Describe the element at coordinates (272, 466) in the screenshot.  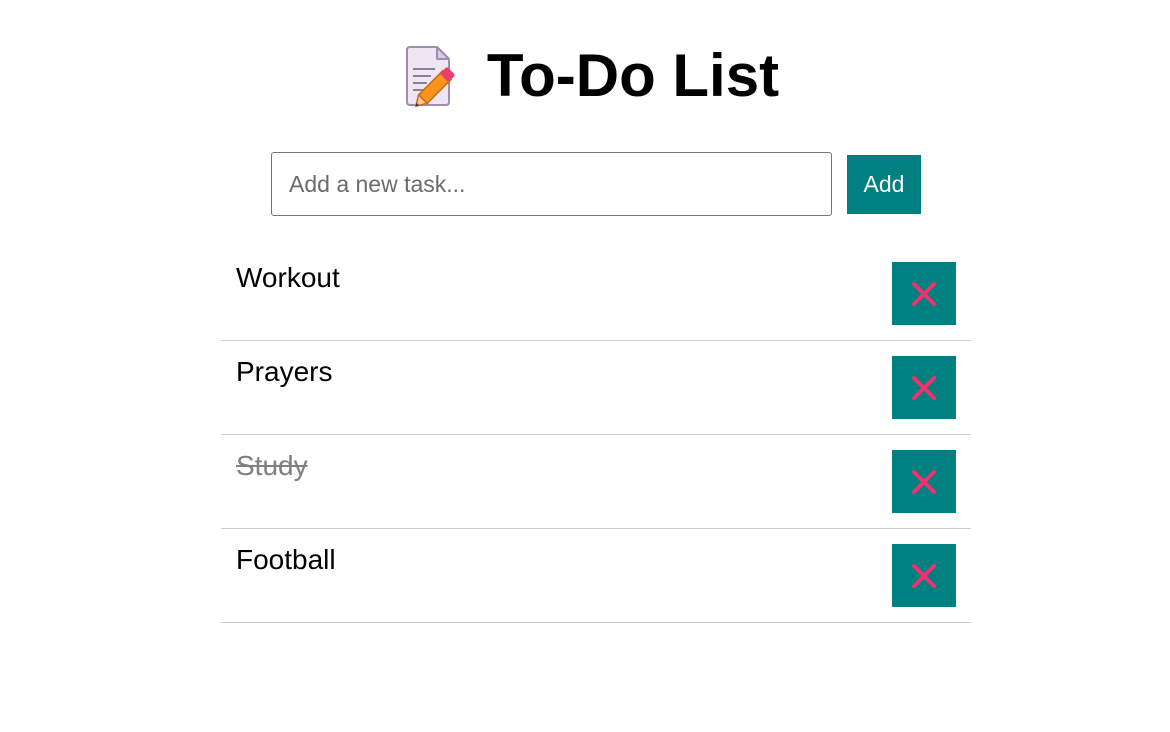
I see `task-label-completed: Study` at that location.